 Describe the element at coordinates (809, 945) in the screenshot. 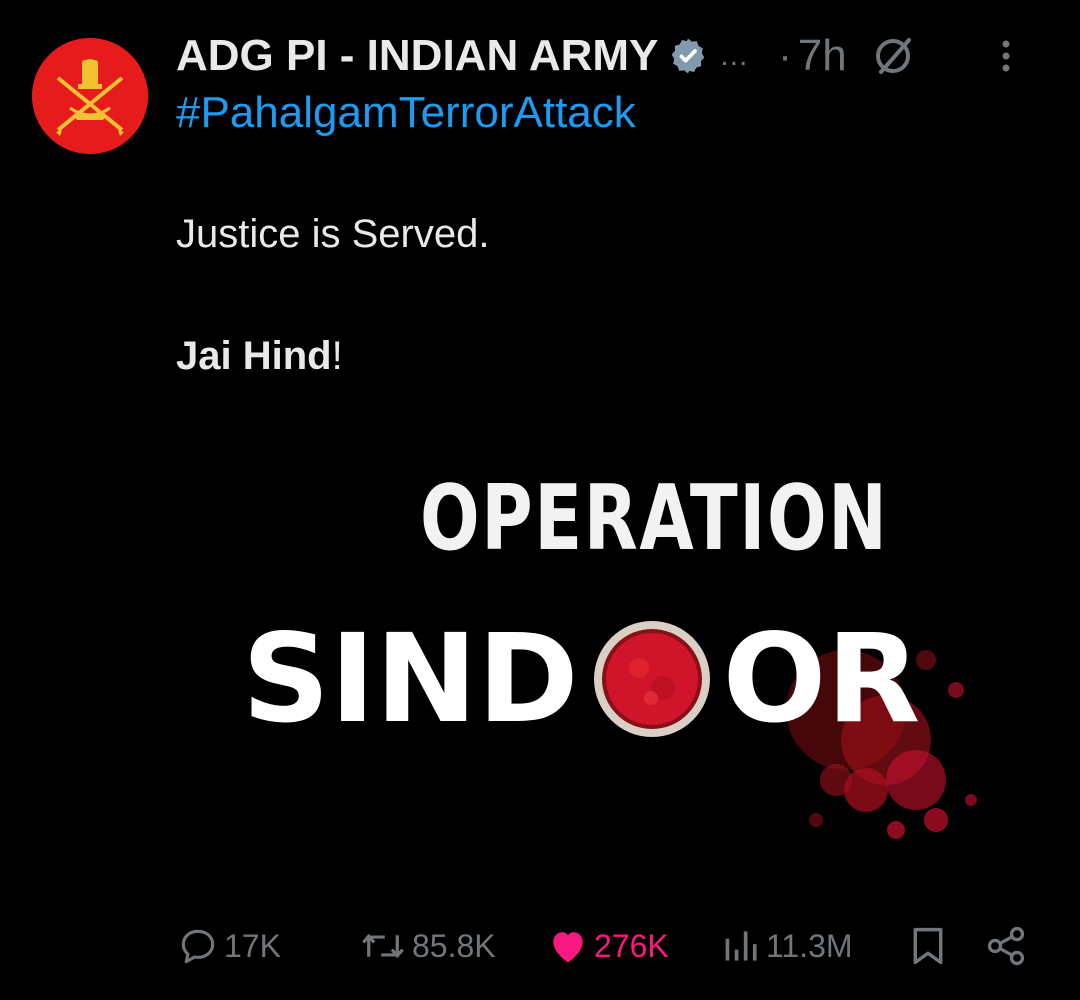

I see `views-count: 11.3M` at that location.